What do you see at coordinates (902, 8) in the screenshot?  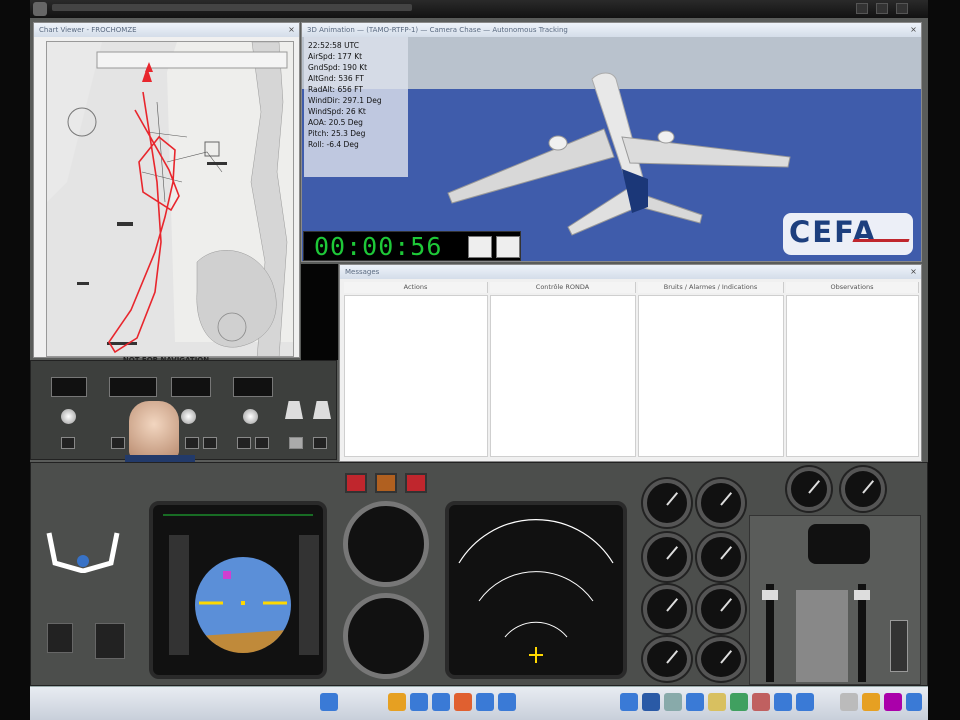 I see `close-icon` at bounding box center [902, 8].